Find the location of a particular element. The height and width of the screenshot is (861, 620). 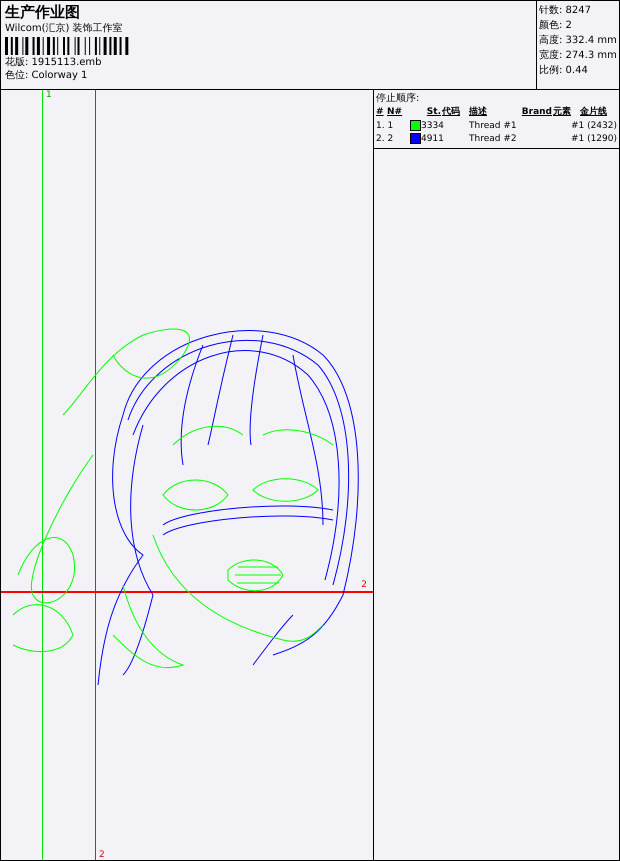

column-header: 元素 is located at coordinates (562, 111).